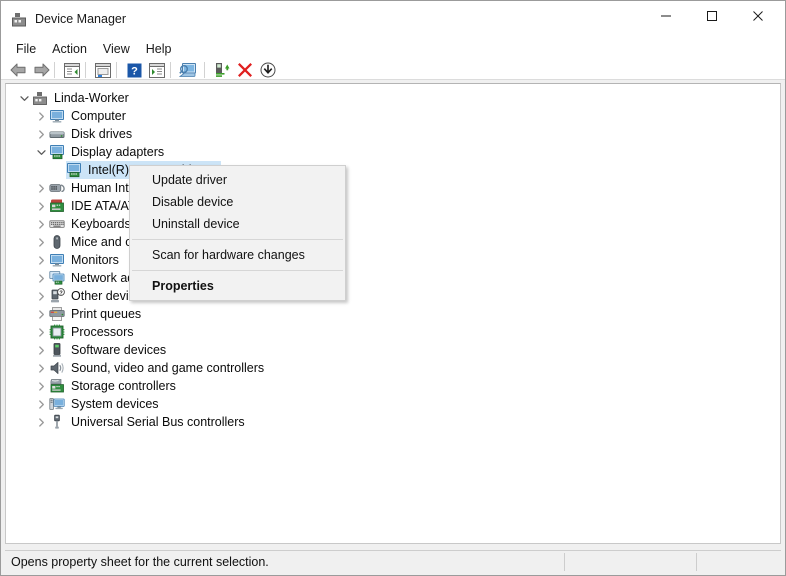 The height and width of the screenshot is (576, 786). What do you see at coordinates (188, 70) in the screenshot?
I see `scan-hardware-changes-icon` at bounding box center [188, 70].